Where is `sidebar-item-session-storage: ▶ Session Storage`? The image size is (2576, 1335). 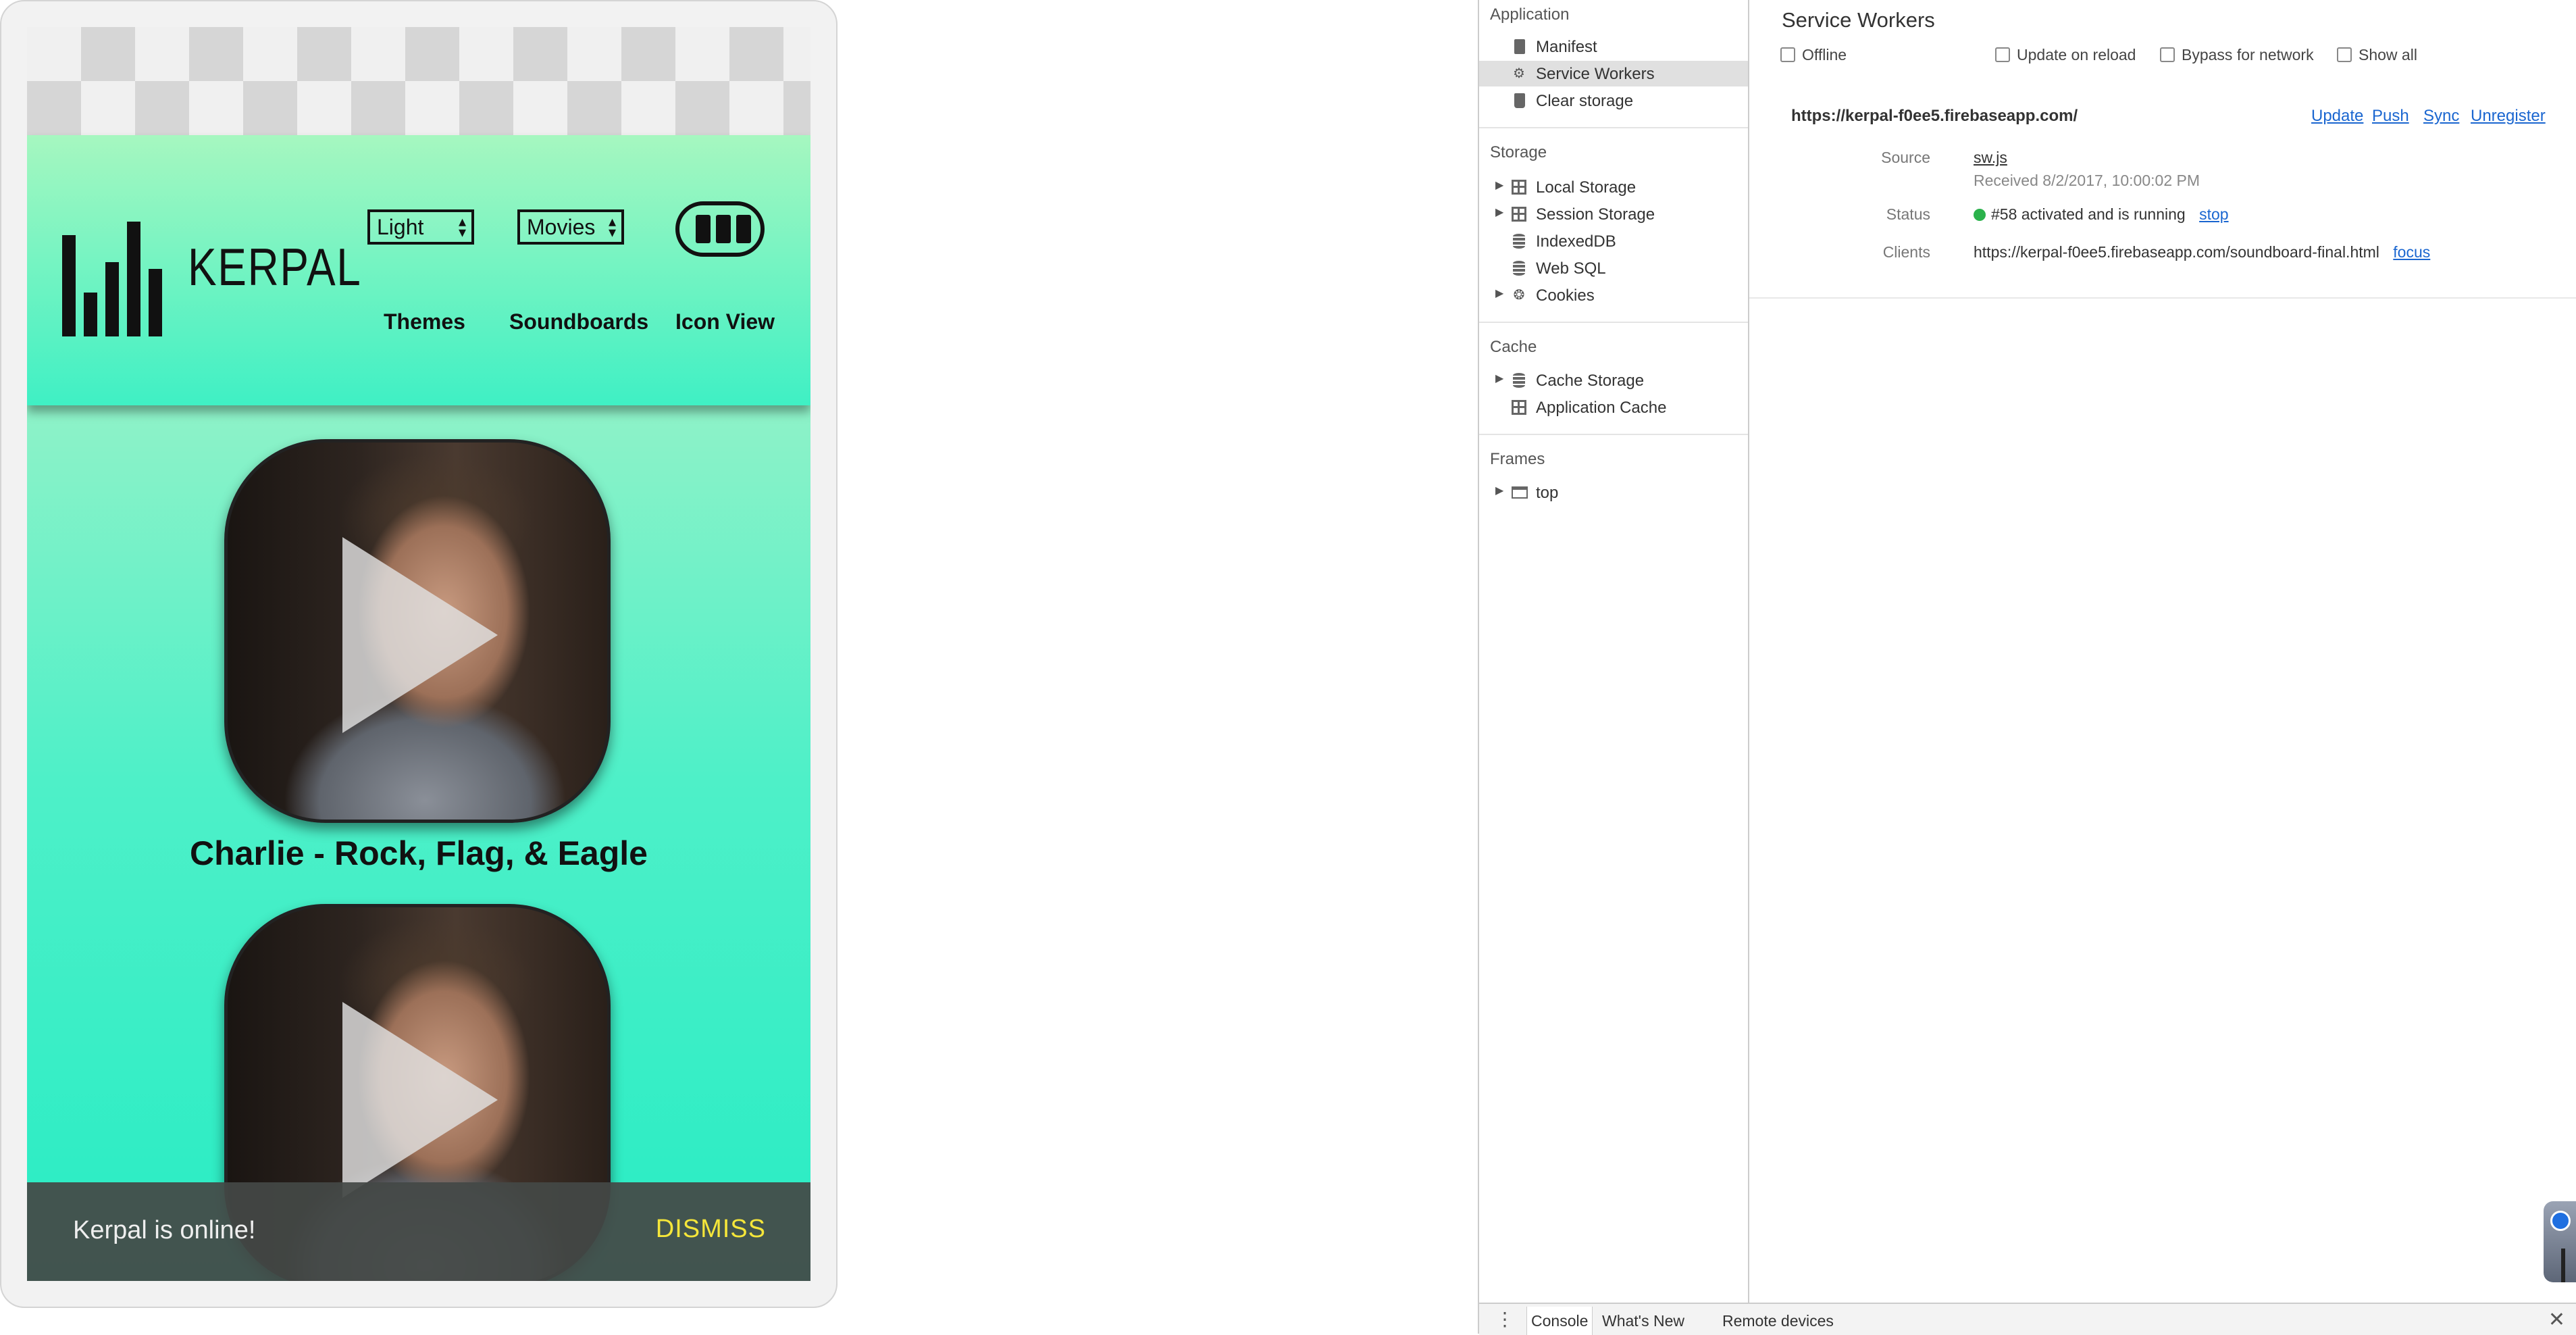
sidebar-item-session-storage: ▶ Session Storage is located at coordinates (1613, 214).